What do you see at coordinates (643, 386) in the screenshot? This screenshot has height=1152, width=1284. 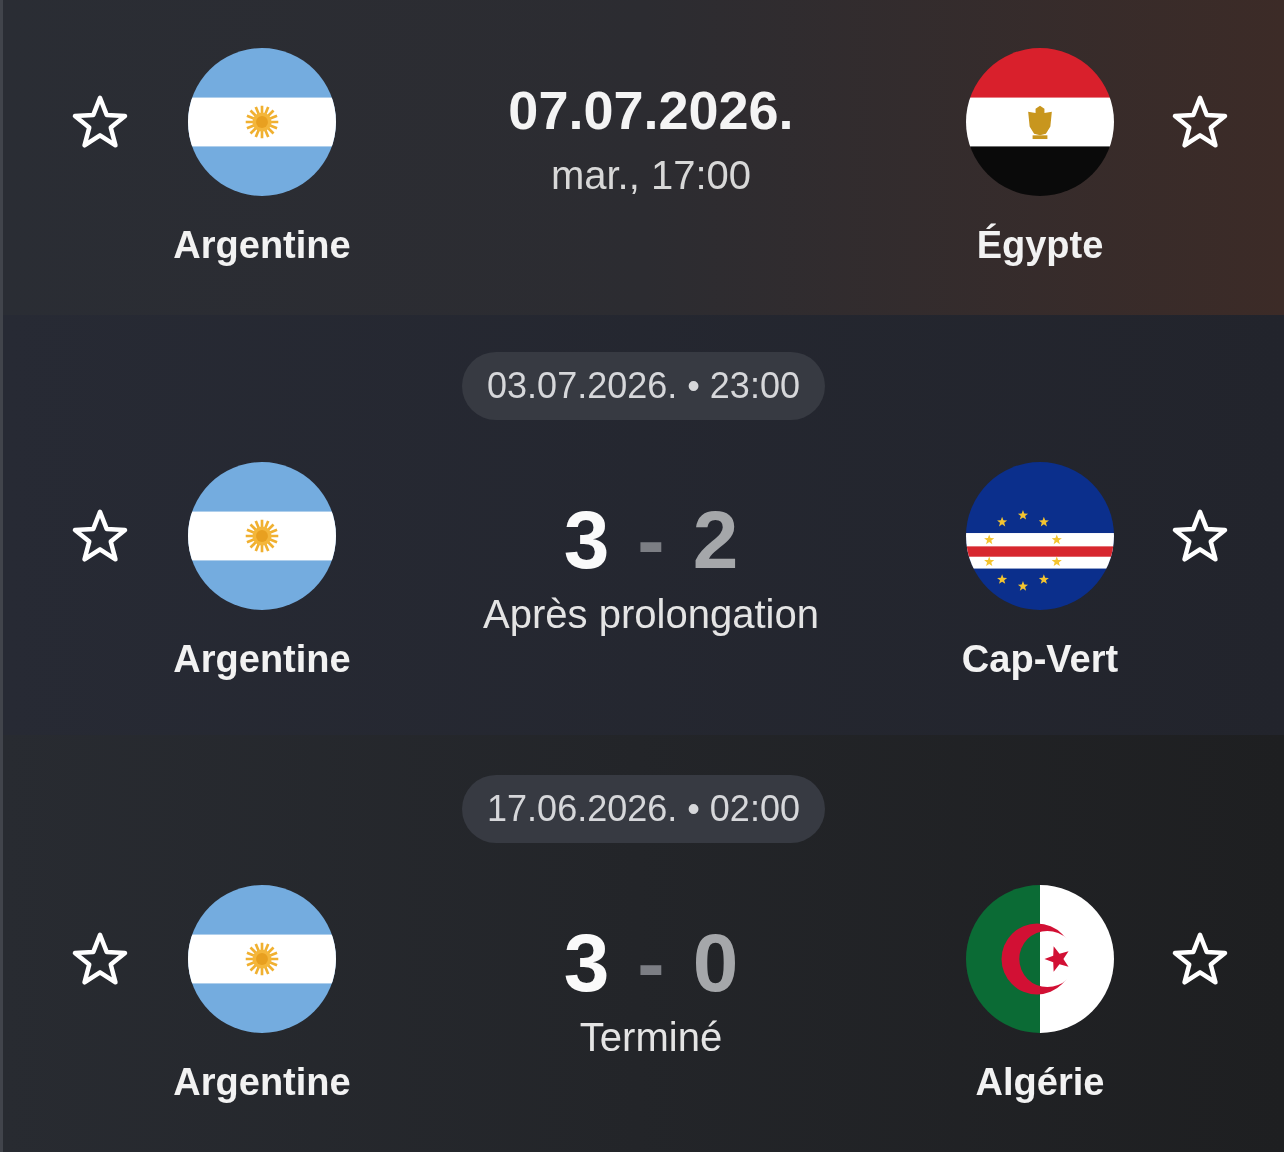 I see `date-time-pill: 03.07.2026. • 23:00` at bounding box center [643, 386].